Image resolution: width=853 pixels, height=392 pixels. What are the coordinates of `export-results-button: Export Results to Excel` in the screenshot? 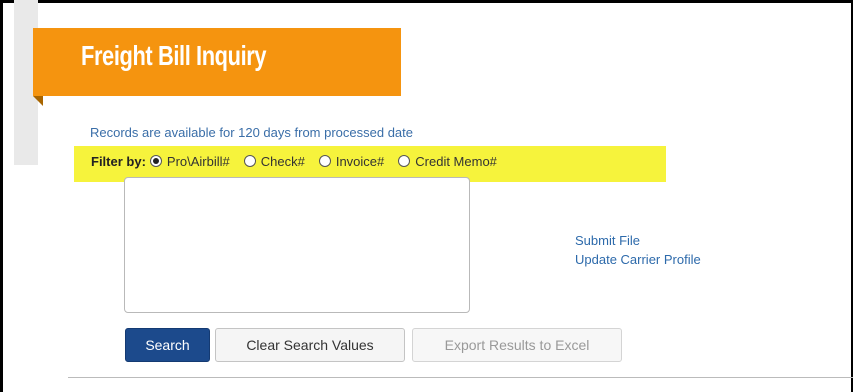 It's located at (517, 345).